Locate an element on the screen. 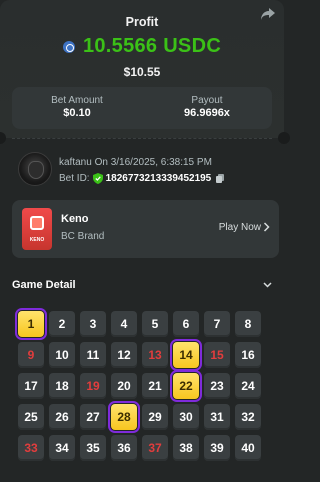 The image size is (320, 482). bet-id-value: 1826773213339452195 is located at coordinates (158, 178).